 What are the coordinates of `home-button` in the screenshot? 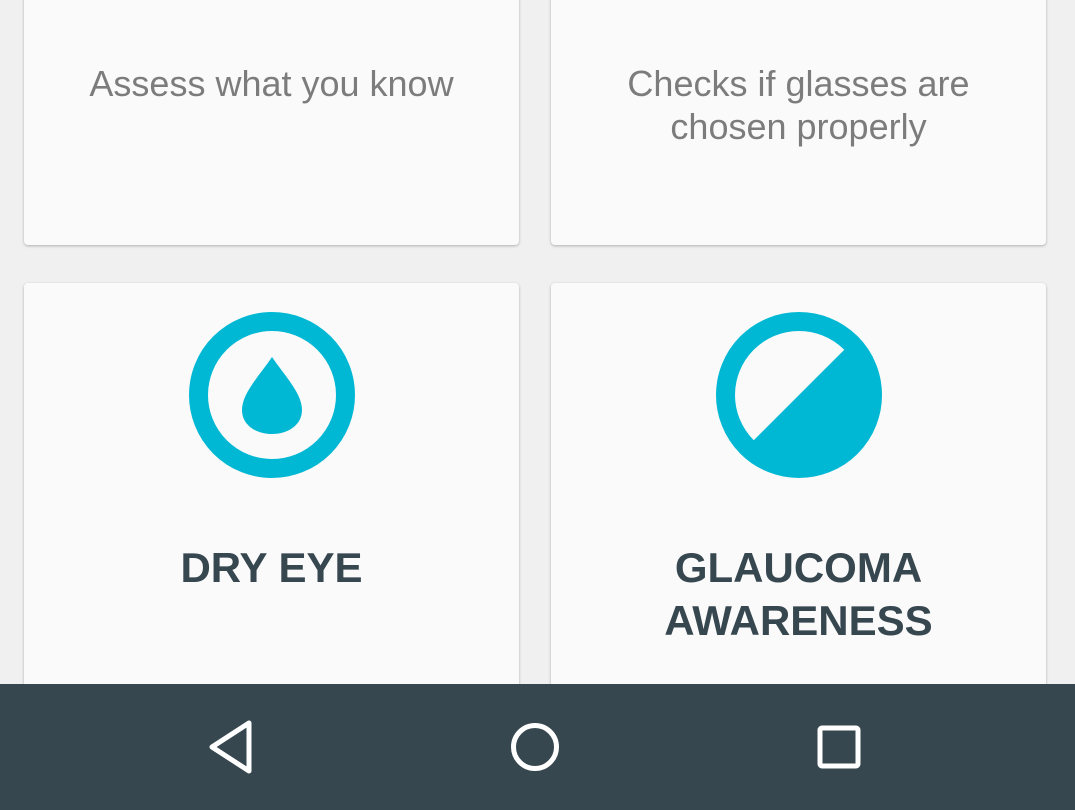 It's located at (535, 747).